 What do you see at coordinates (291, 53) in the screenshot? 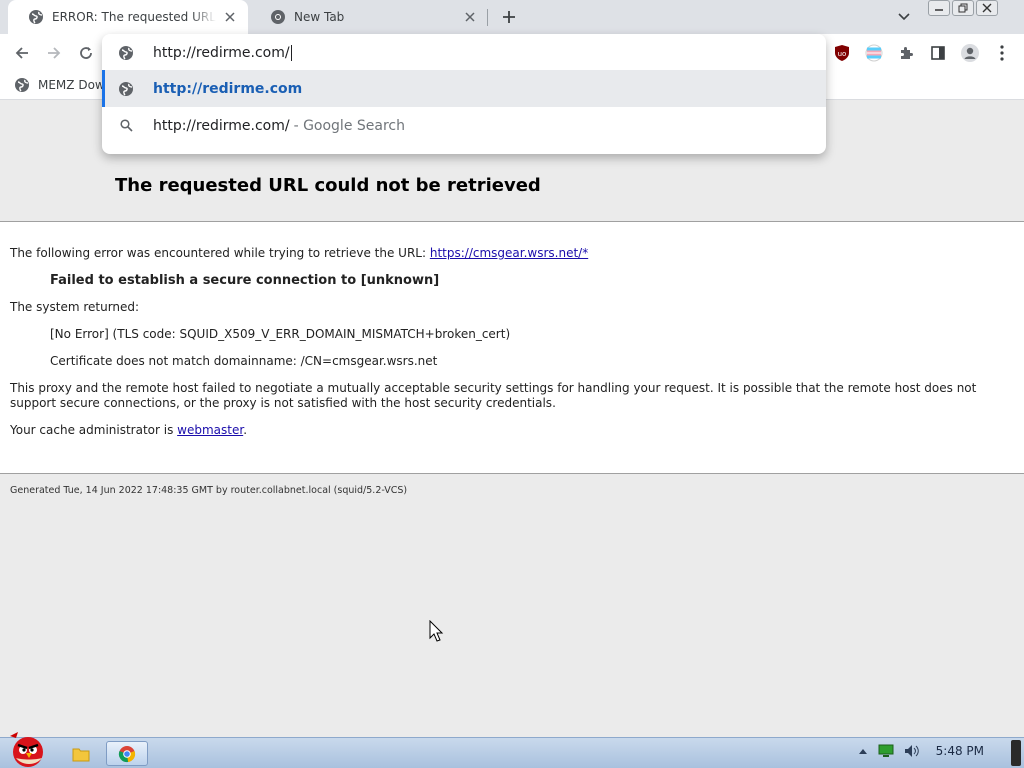
I see `text-caret` at bounding box center [291, 53].